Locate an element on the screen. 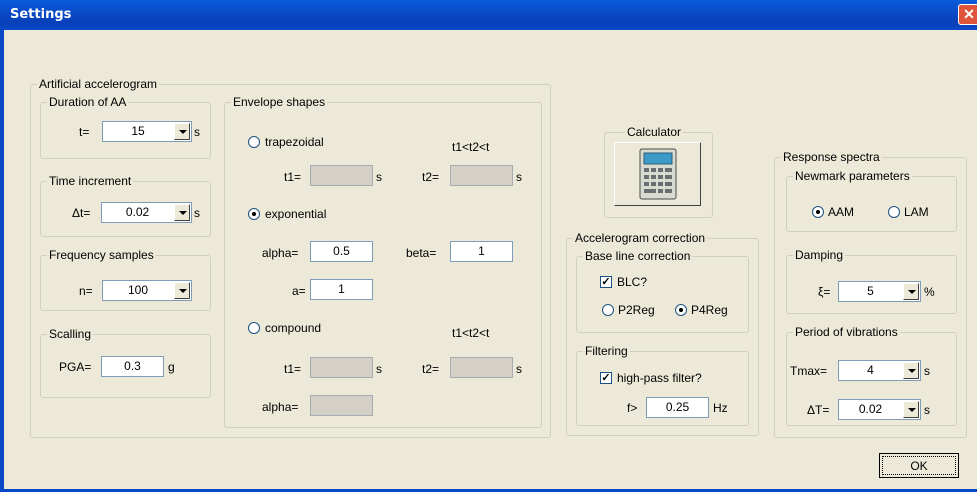  time-increment-value: 0.02 is located at coordinates (137, 212).